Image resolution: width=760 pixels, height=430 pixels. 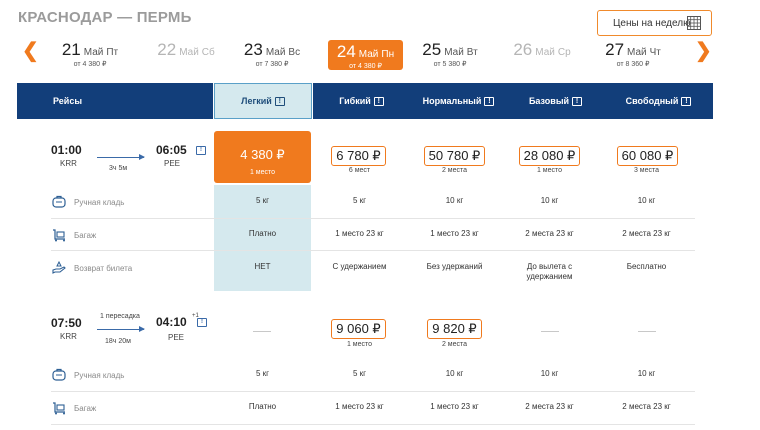 I want to click on stops-count: 1 пересадка, so click(x=120, y=316).